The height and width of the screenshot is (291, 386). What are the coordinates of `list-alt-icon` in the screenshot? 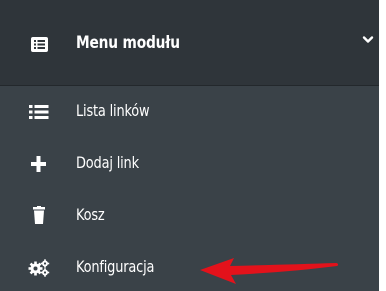 It's located at (39, 44).